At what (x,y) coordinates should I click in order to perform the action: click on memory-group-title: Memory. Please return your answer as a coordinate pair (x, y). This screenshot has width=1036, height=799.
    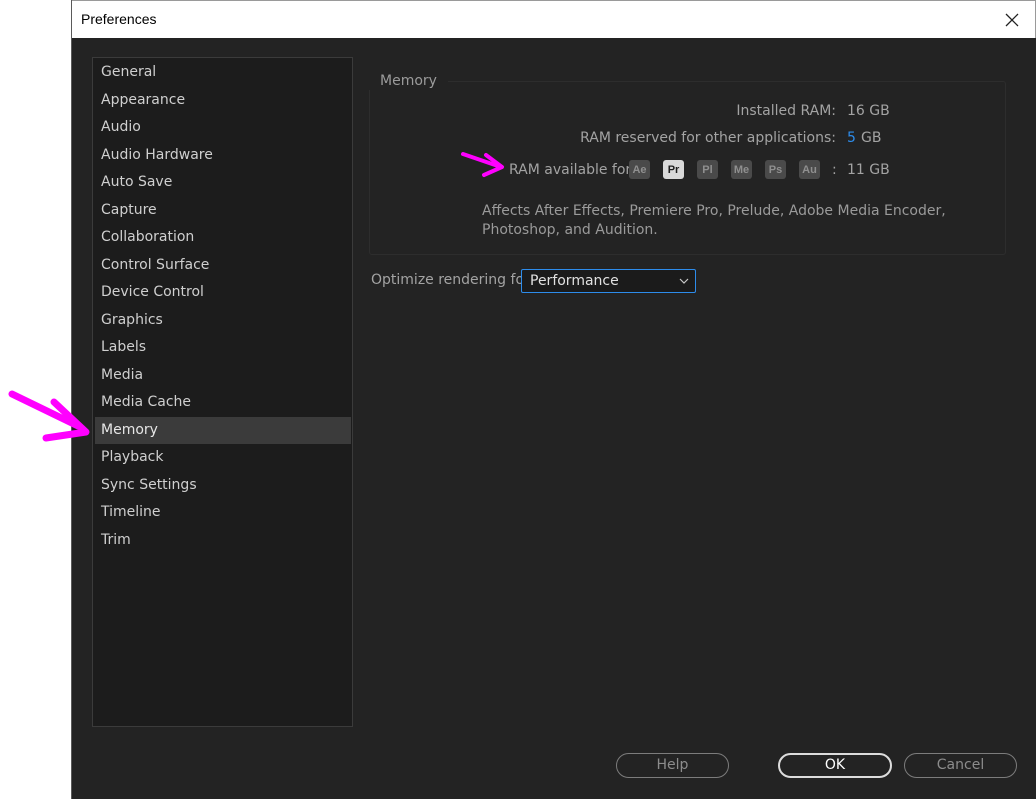
    Looking at the image, I should click on (408, 81).